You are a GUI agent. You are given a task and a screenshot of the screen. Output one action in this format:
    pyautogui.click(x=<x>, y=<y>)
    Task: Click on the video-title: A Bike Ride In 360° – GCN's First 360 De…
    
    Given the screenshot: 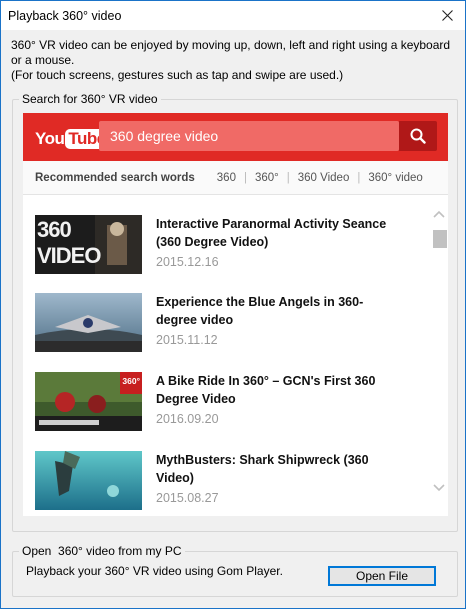 What is the action you would take?
    pyautogui.click(x=266, y=390)
    